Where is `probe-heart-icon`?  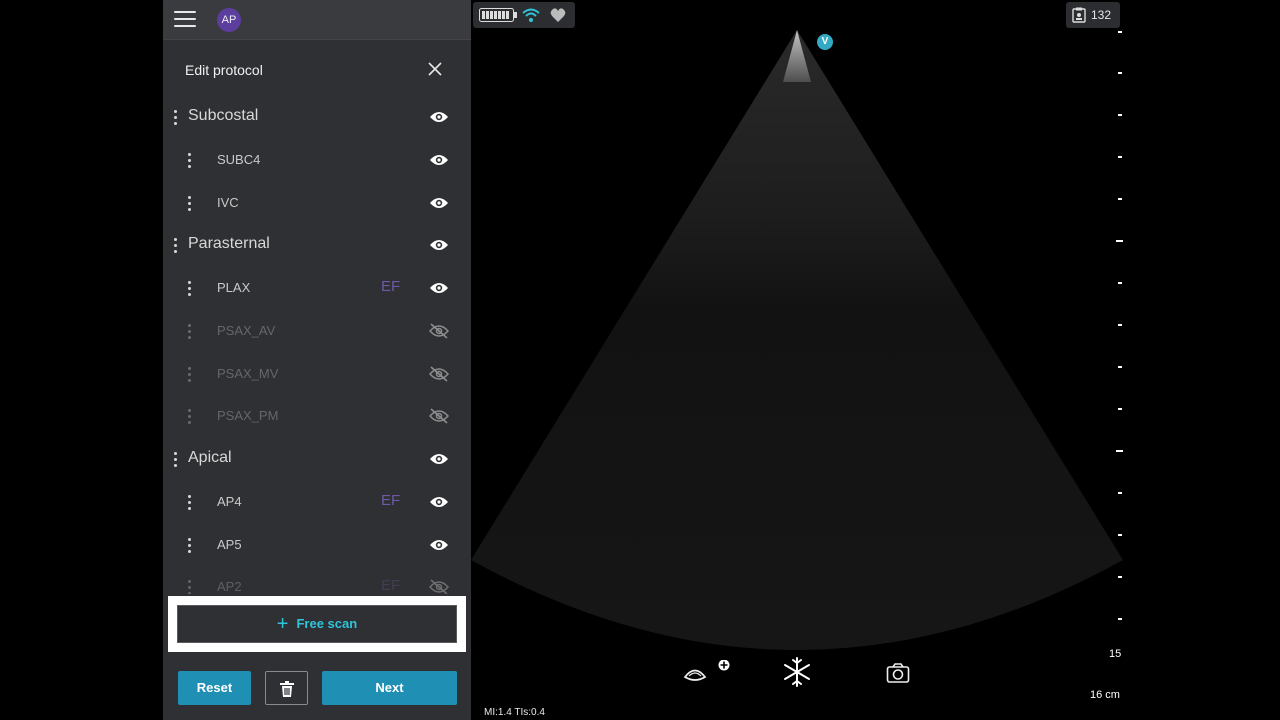 probe-heart-icon is located at coordinates (558, 15).